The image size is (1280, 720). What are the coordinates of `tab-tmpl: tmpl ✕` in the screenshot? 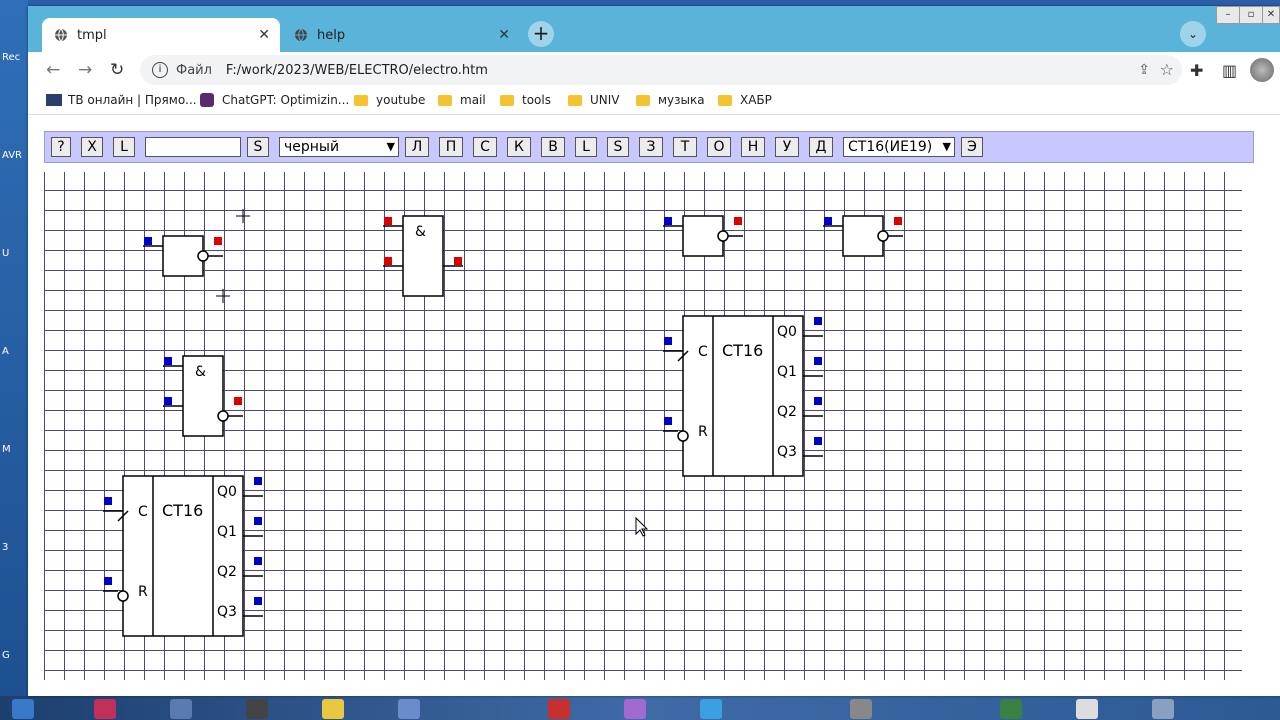 It's located at (161, 35).